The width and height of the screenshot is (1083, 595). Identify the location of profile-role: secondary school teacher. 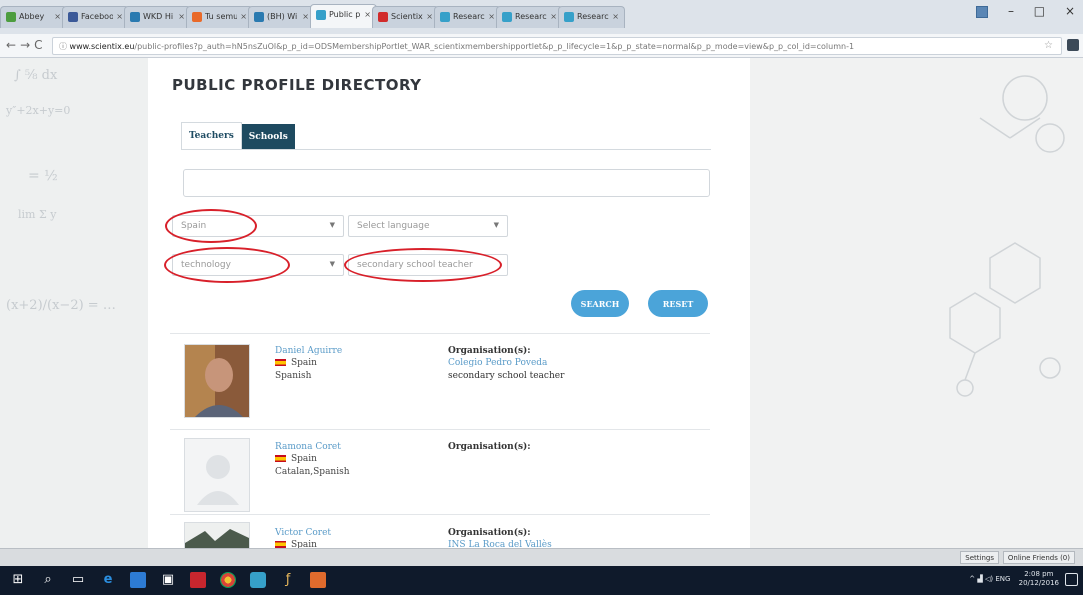
(506, 376).